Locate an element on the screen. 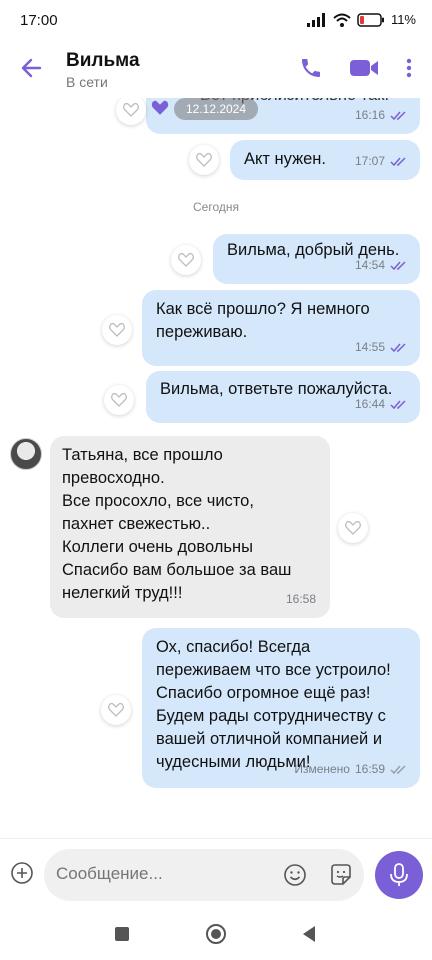 The image size is (432, 960). sticker-icon is located at coordinates (341, 874).